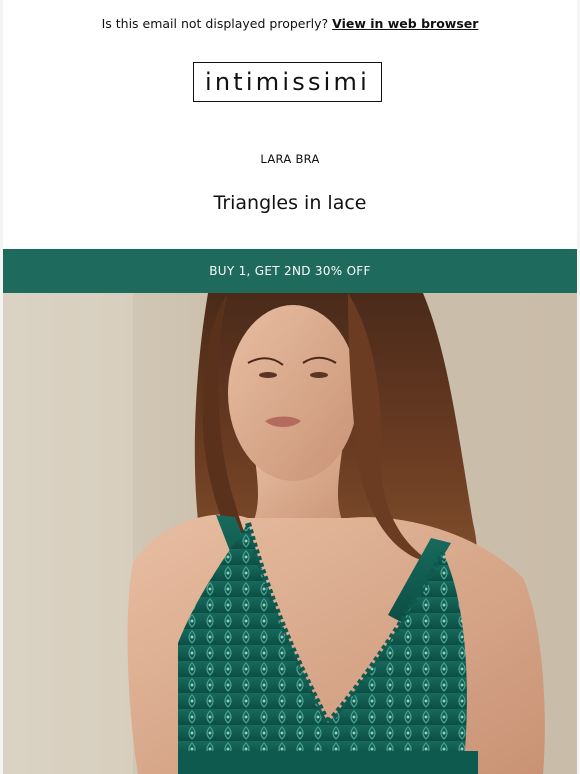 The image size is (580, 774). I want to click on view-in-browser-link: View in web browser, so click(405, 23).